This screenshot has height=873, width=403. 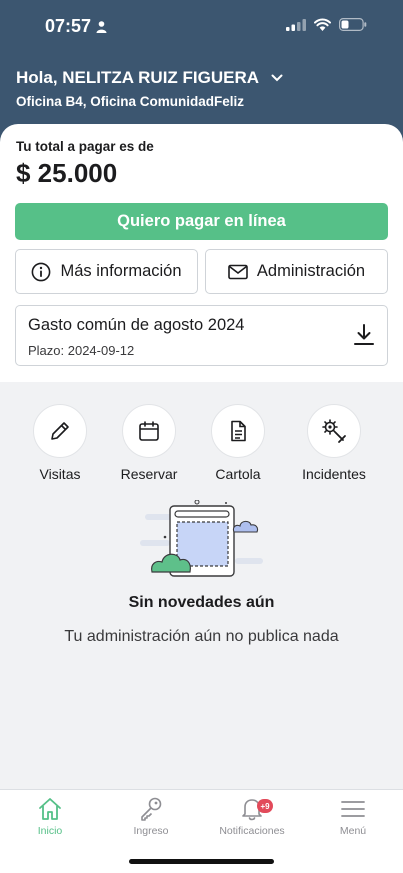 What do you see at coordinates (50, 809) in the screenshot?
I see `home-icon` at bounding box center [50, 809].